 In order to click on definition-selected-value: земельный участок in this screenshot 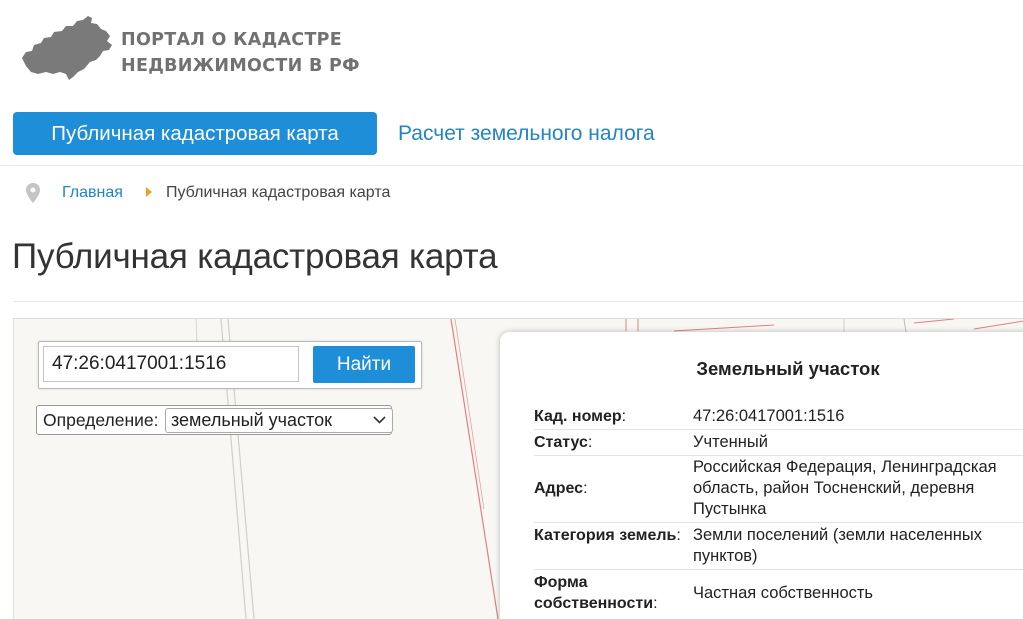, I will do `click(251, 420)`.